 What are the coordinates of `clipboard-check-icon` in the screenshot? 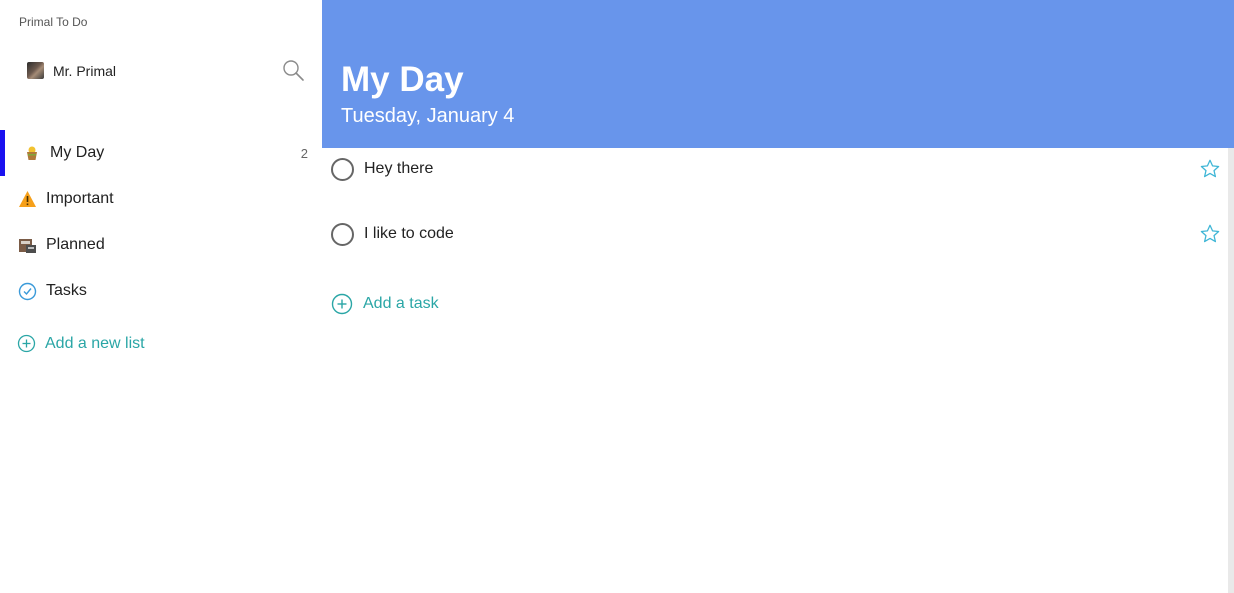 It's located at (27, 291).